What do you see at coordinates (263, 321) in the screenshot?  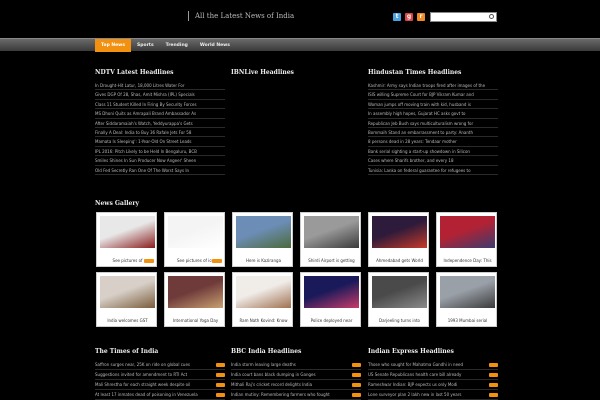 I see `gallery-caption: Ram Nath Kovind: Know` at bounding box center [263, 321].